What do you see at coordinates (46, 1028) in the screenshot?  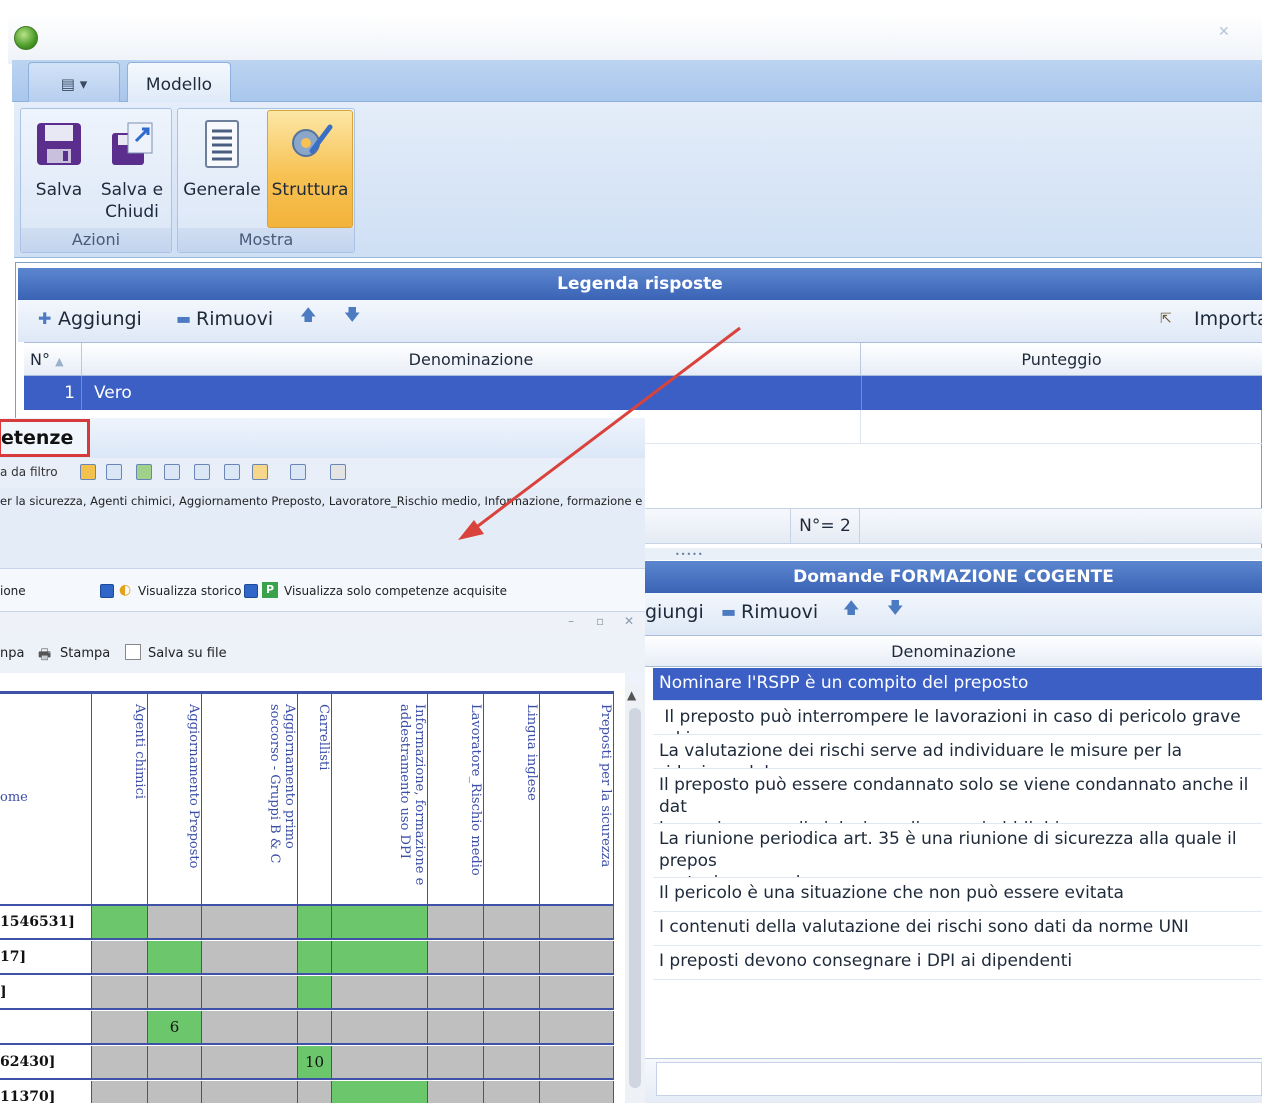 I see `grid-row-label` at bounding box center [46, 1028].